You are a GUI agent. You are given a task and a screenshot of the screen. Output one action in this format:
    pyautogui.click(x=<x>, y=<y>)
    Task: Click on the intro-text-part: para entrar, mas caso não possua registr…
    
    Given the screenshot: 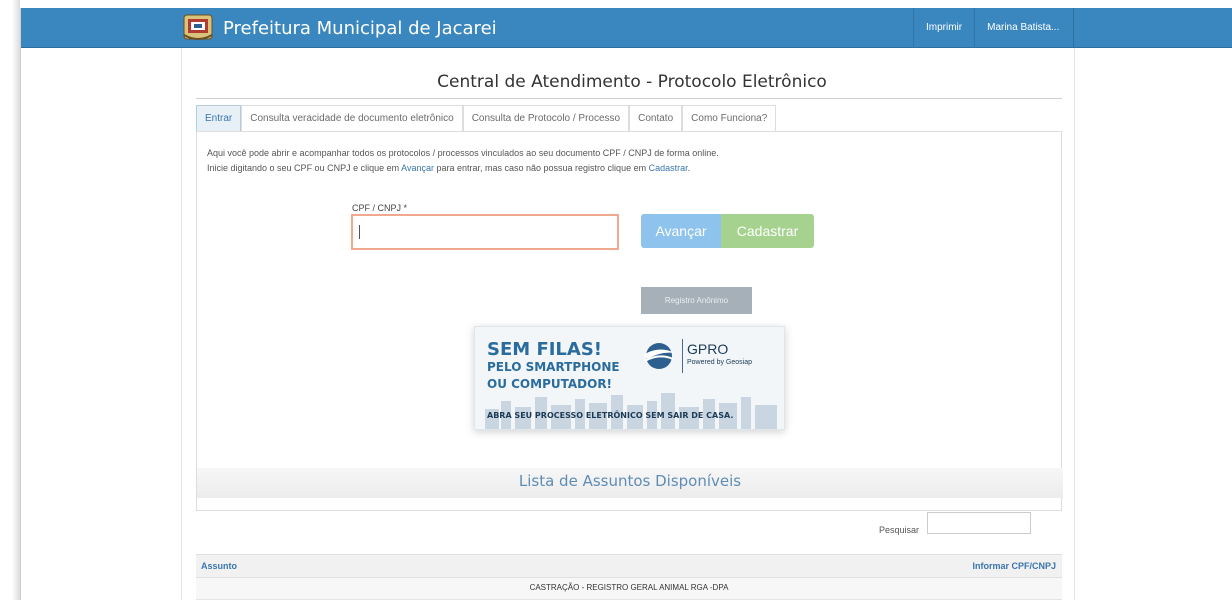 What is the action you would take?
    pyautogui.click(x=541, y=168)
    